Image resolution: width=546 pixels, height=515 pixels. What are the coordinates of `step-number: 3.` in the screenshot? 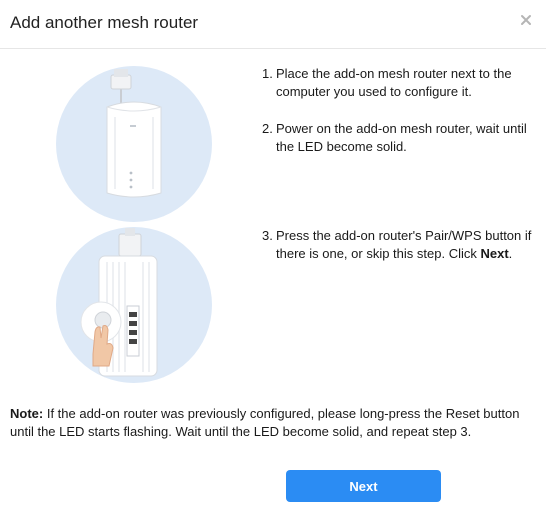 It's located at (267, 235).